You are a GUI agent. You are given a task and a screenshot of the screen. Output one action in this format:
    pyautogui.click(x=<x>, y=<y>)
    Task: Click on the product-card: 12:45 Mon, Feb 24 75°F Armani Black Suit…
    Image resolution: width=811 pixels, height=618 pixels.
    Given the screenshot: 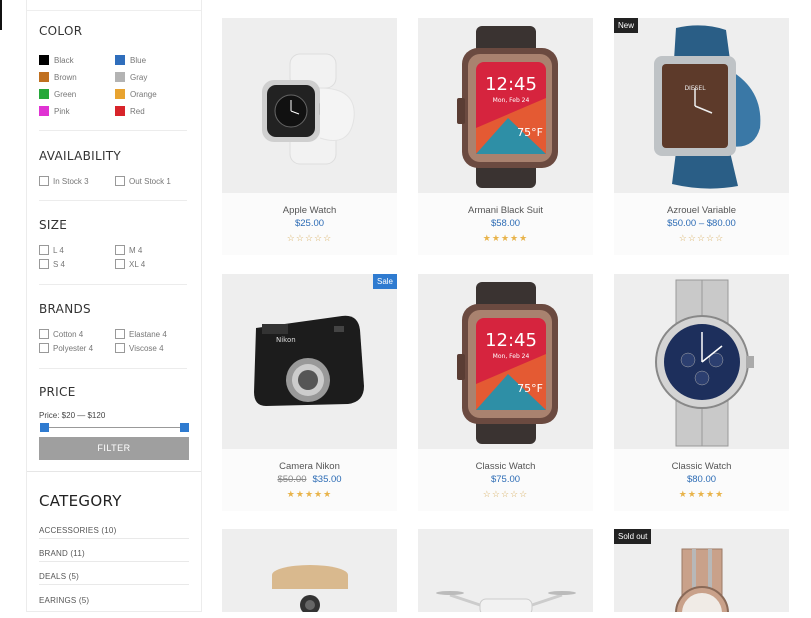 What is the action you would take?
    pyautogui.click(x=505, y=136)
    